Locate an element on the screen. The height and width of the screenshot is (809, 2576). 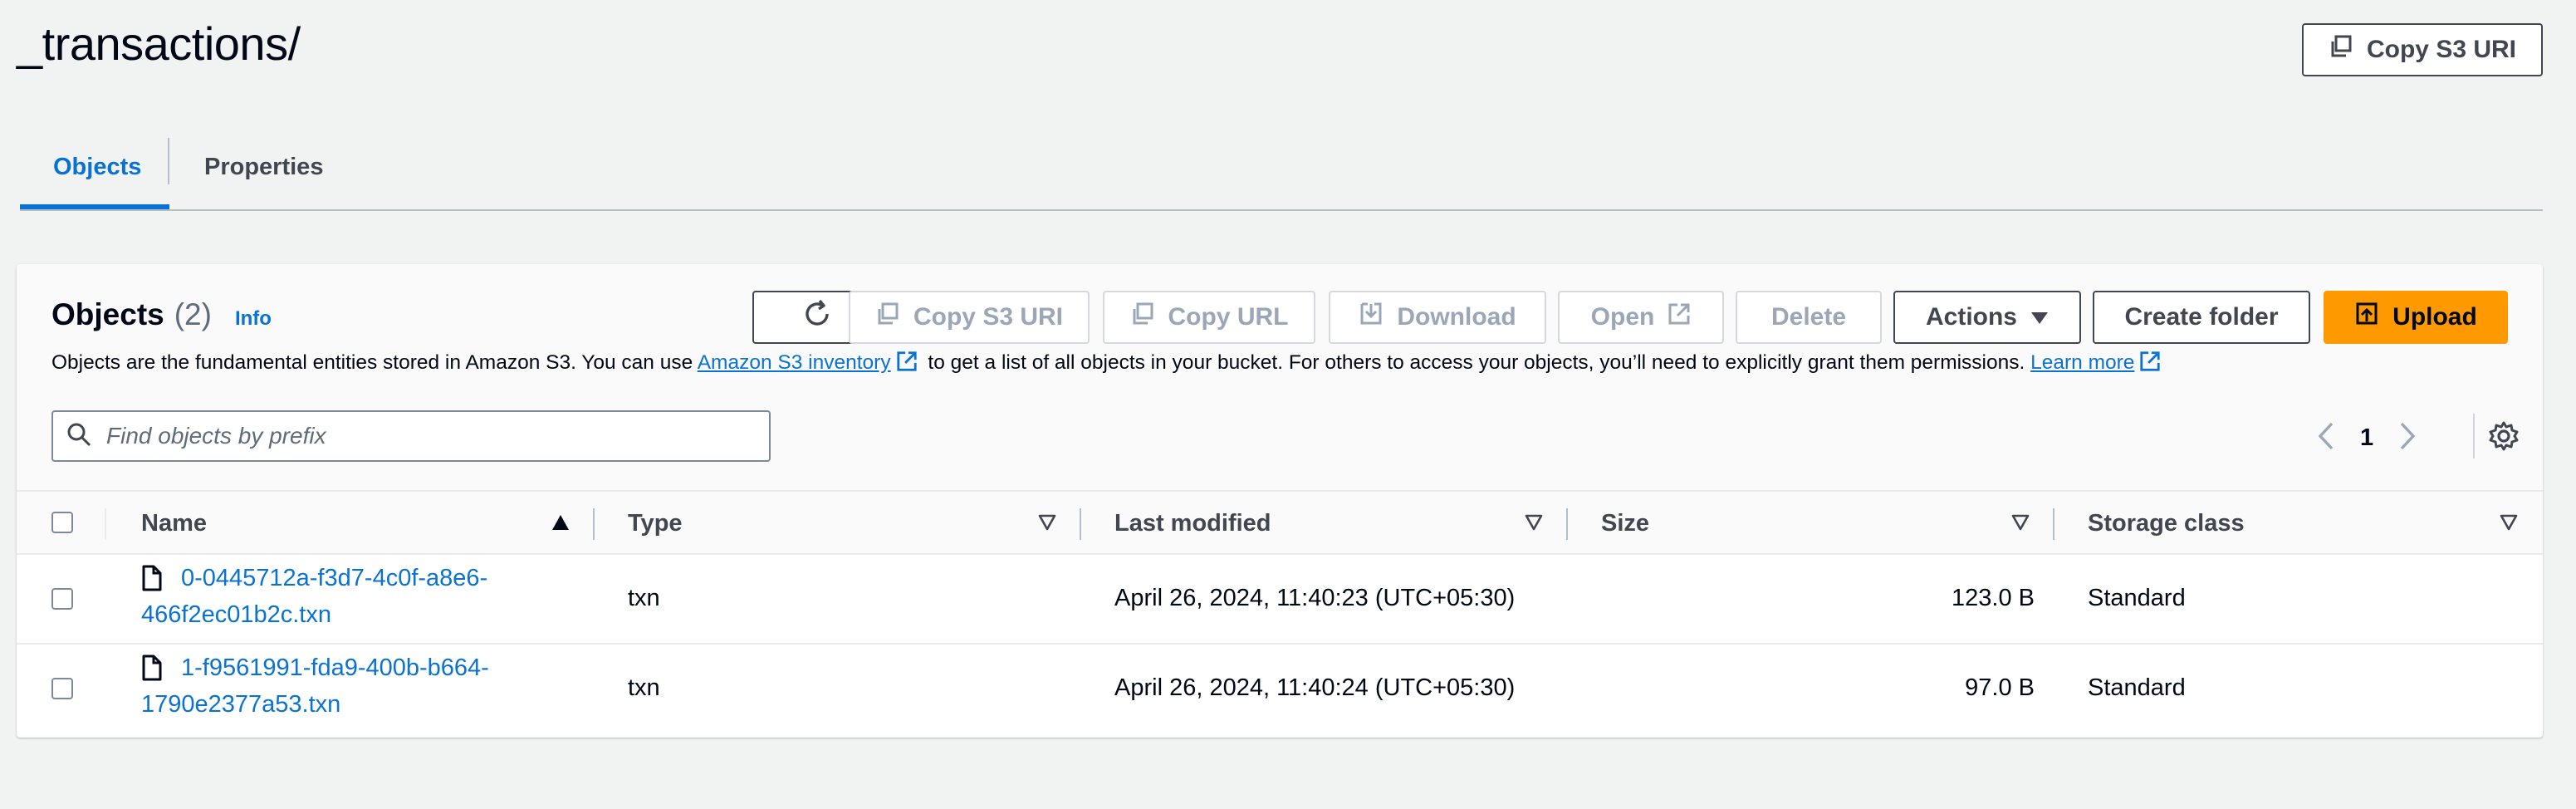
pagination: 1 is located at coordinates (2367, 438).